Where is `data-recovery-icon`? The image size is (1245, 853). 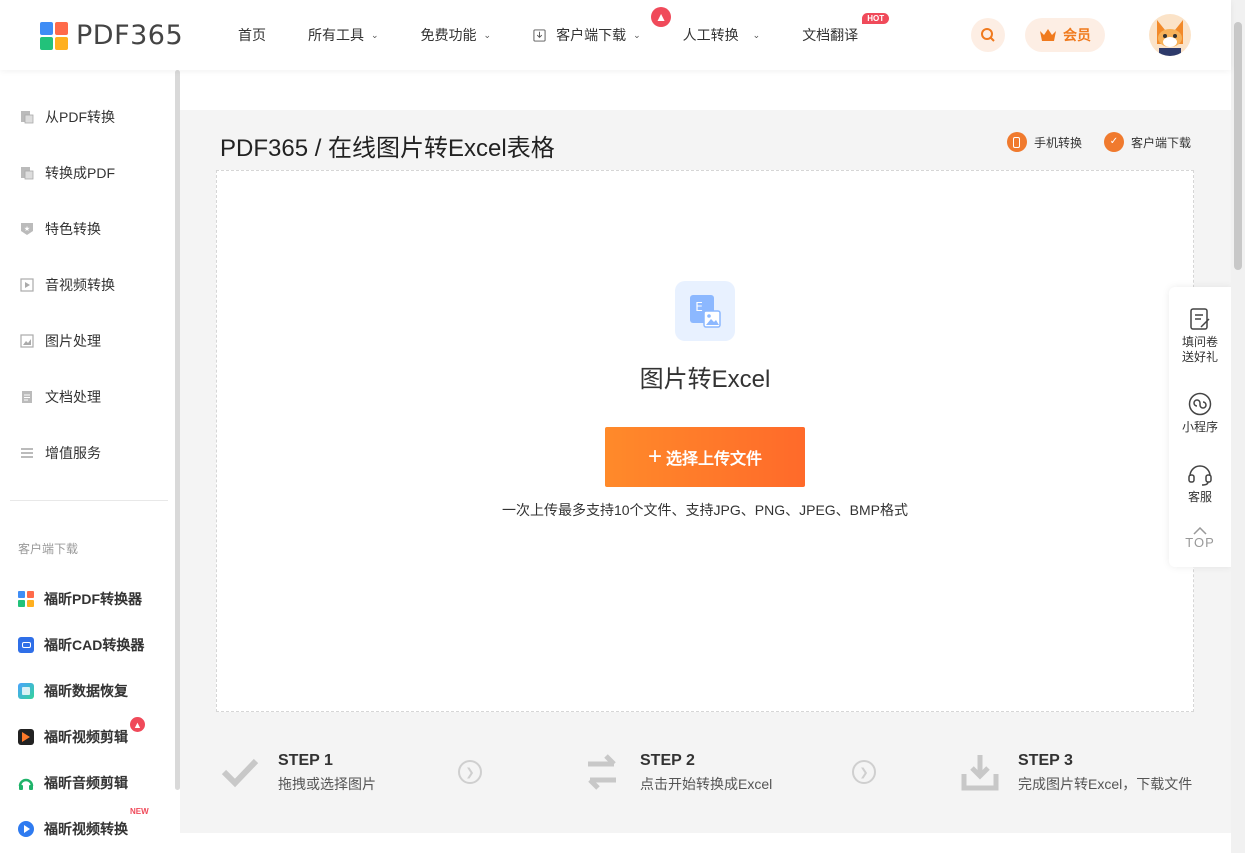 data-recovery-icon is located at coordinates (26, 691).